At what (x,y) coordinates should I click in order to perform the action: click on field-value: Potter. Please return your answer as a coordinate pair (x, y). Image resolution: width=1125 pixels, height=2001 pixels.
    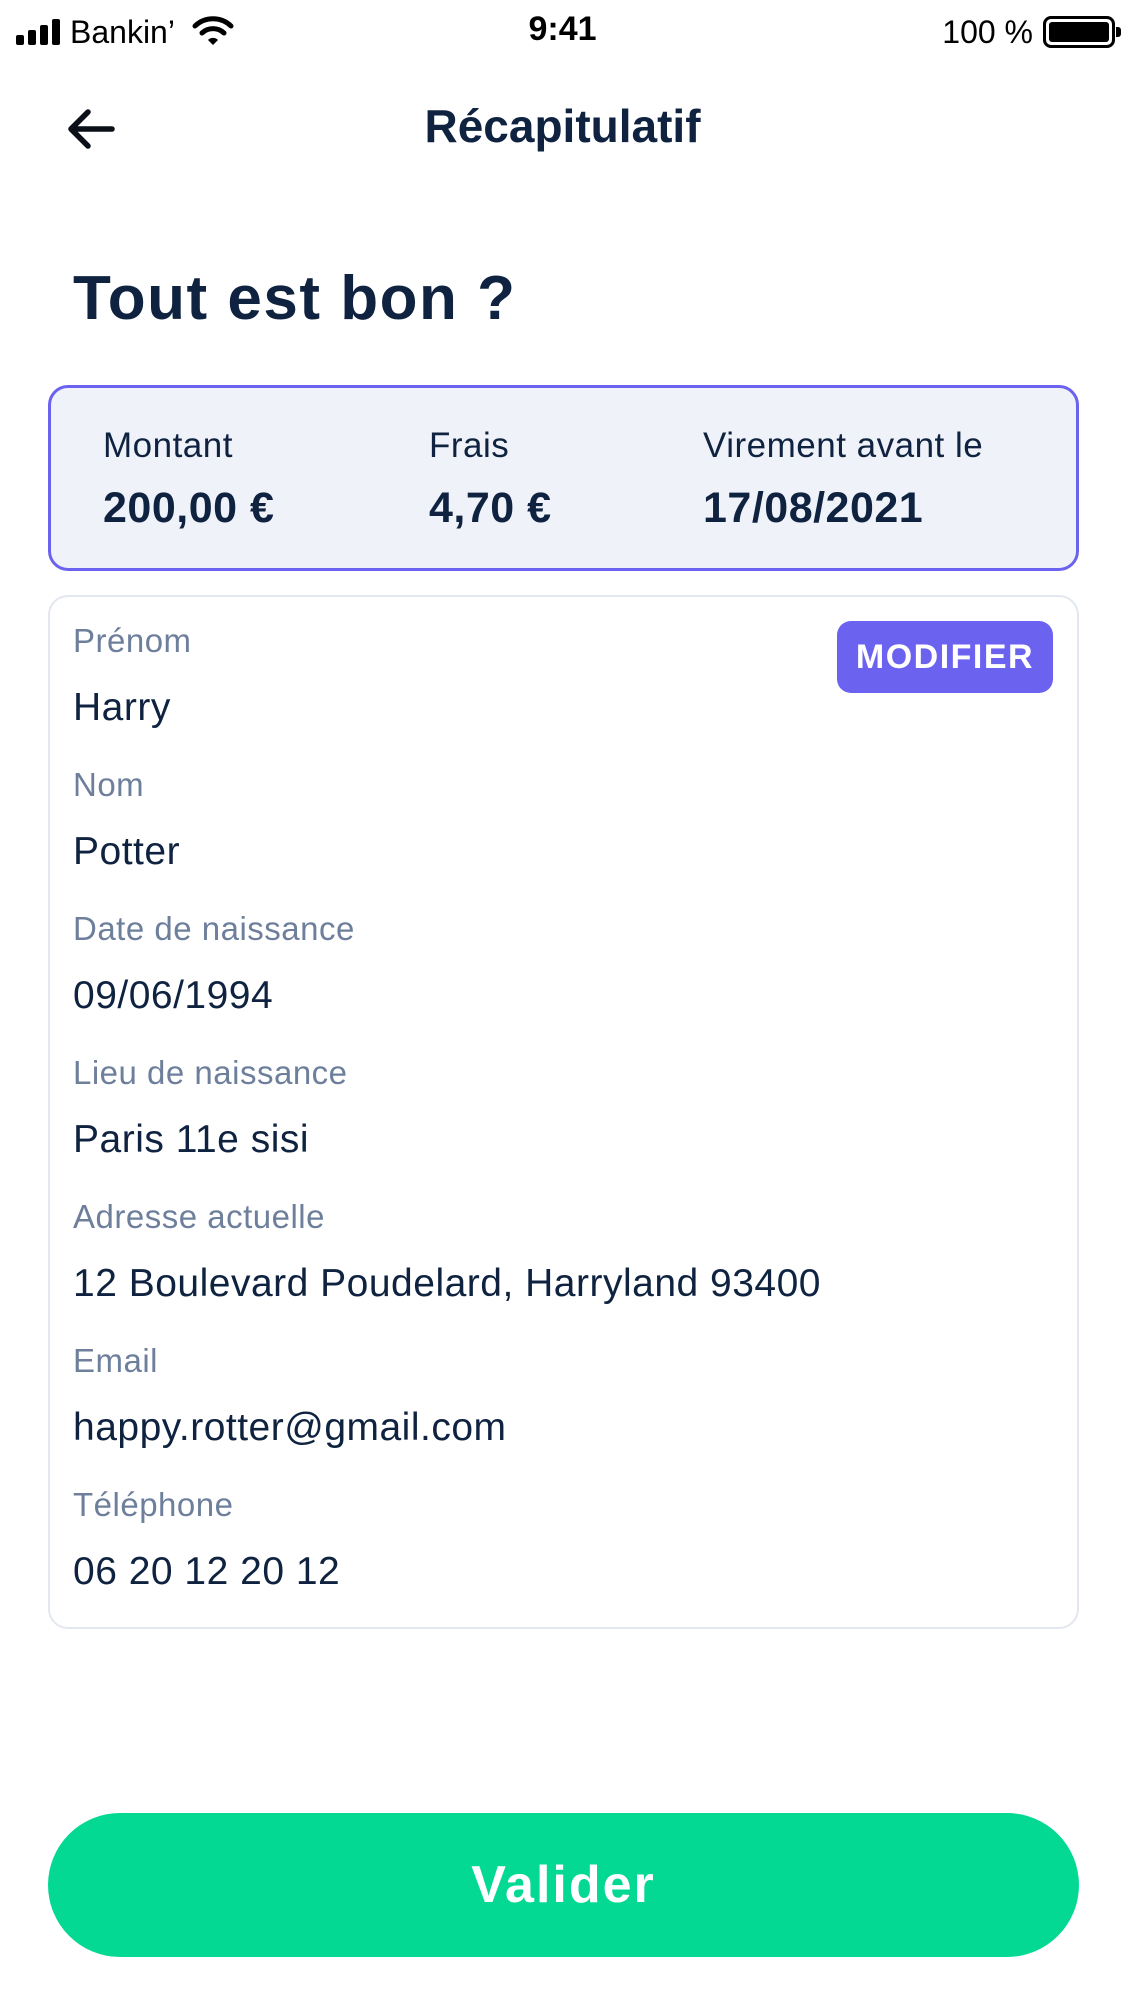
    Looking at the image, I should click on (127, 851).